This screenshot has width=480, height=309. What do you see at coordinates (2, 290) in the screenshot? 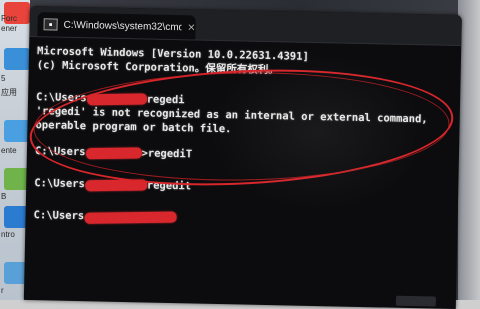
I see `desktop-label: r` at bounding box center [2, 290].